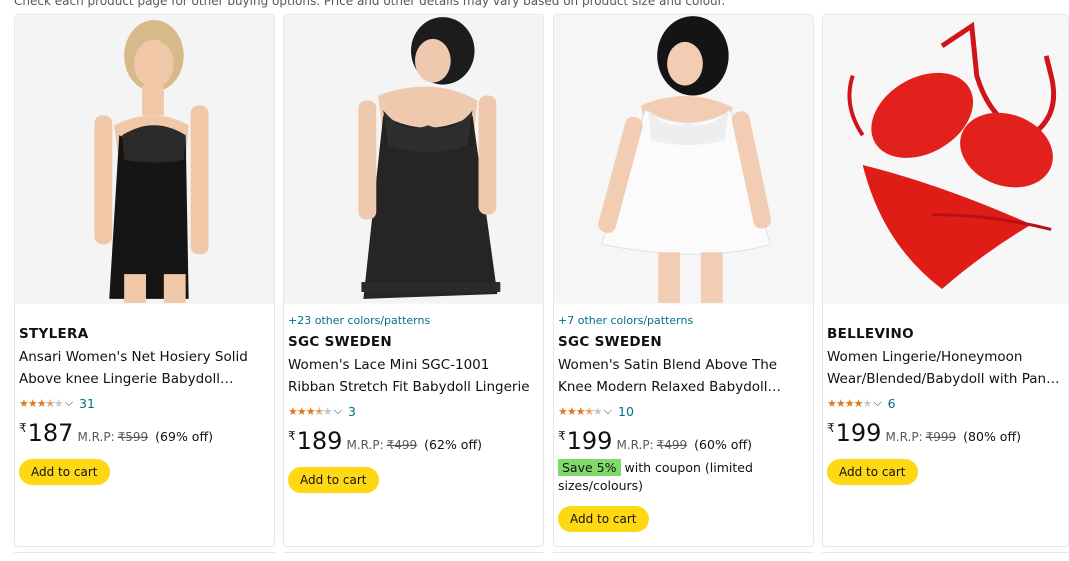 The image size is (1069, 561). What do you see at coordinates (453, 444) in the screenshot?
I see `discount-percent: (62% off)` at bounding box center [453, 444].